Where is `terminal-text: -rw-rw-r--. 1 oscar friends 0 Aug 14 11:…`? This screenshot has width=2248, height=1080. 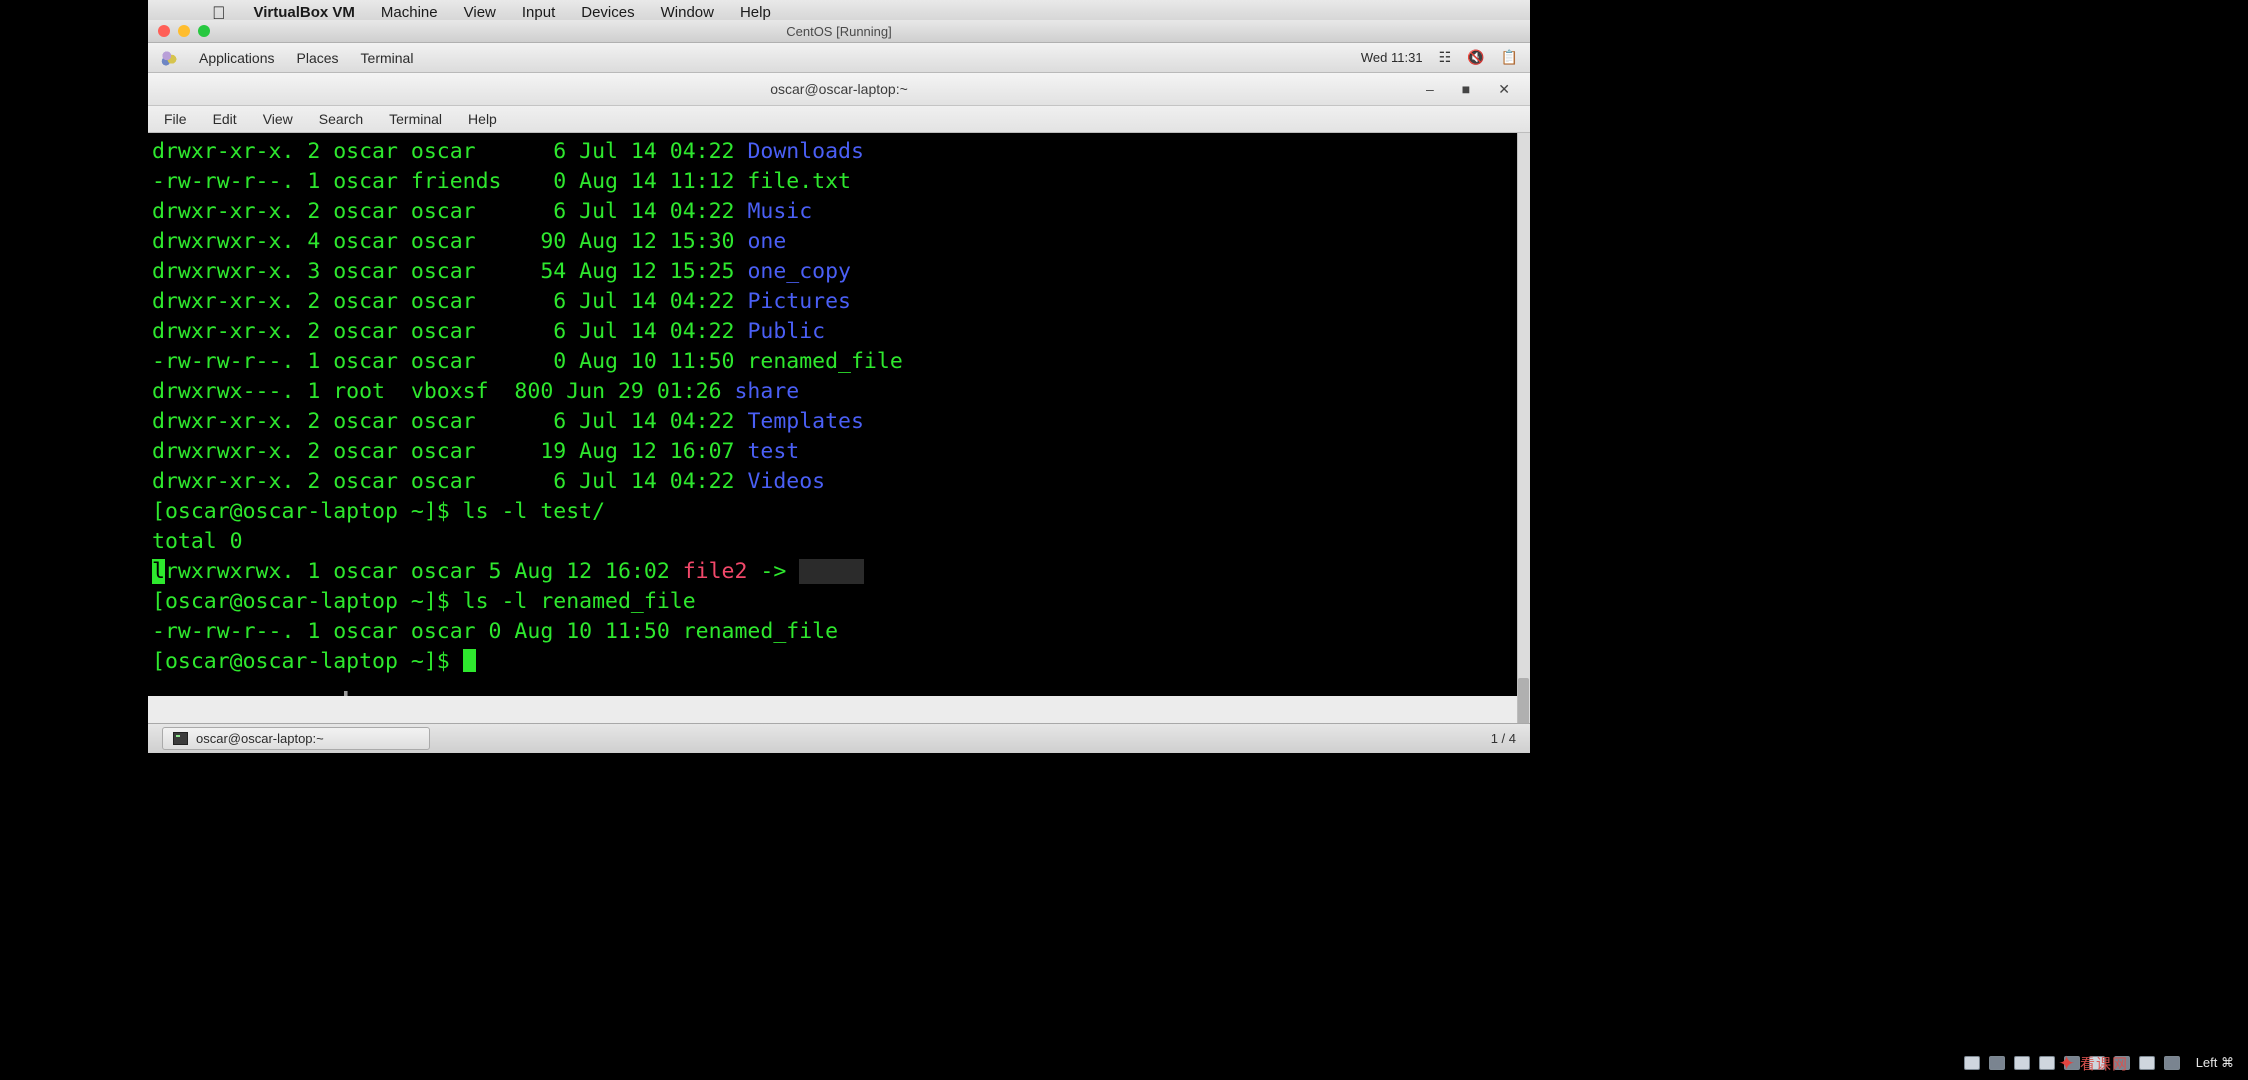
terminal-text: -rw-rw-r--. 1 oscar friends 0 Aug 14 11:… is located at coordinates (501, 181).